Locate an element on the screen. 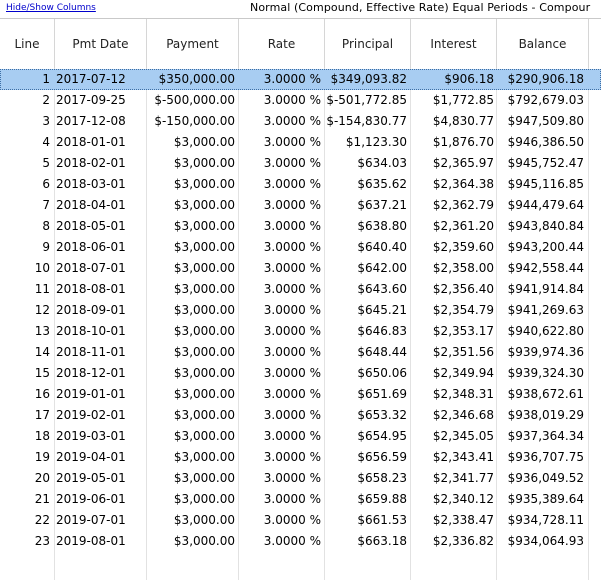 This screenshot has width=601, height=580. balance-cell: $939,324.30 is located at coordinates (540, 373).